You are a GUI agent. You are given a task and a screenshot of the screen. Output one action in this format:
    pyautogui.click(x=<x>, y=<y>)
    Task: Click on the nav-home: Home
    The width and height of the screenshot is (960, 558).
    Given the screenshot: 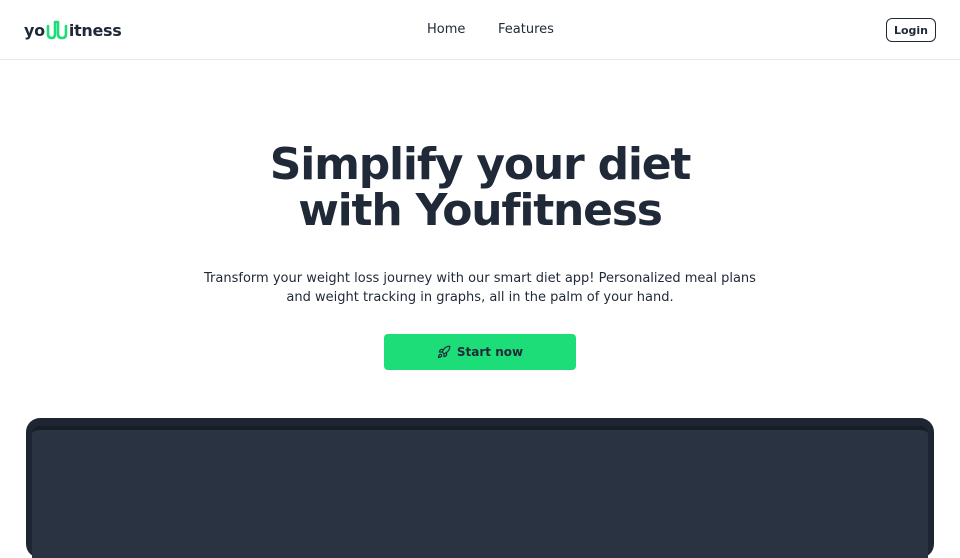 What is the action you would take?
    pyautogui.click(x=446, y=30)
    